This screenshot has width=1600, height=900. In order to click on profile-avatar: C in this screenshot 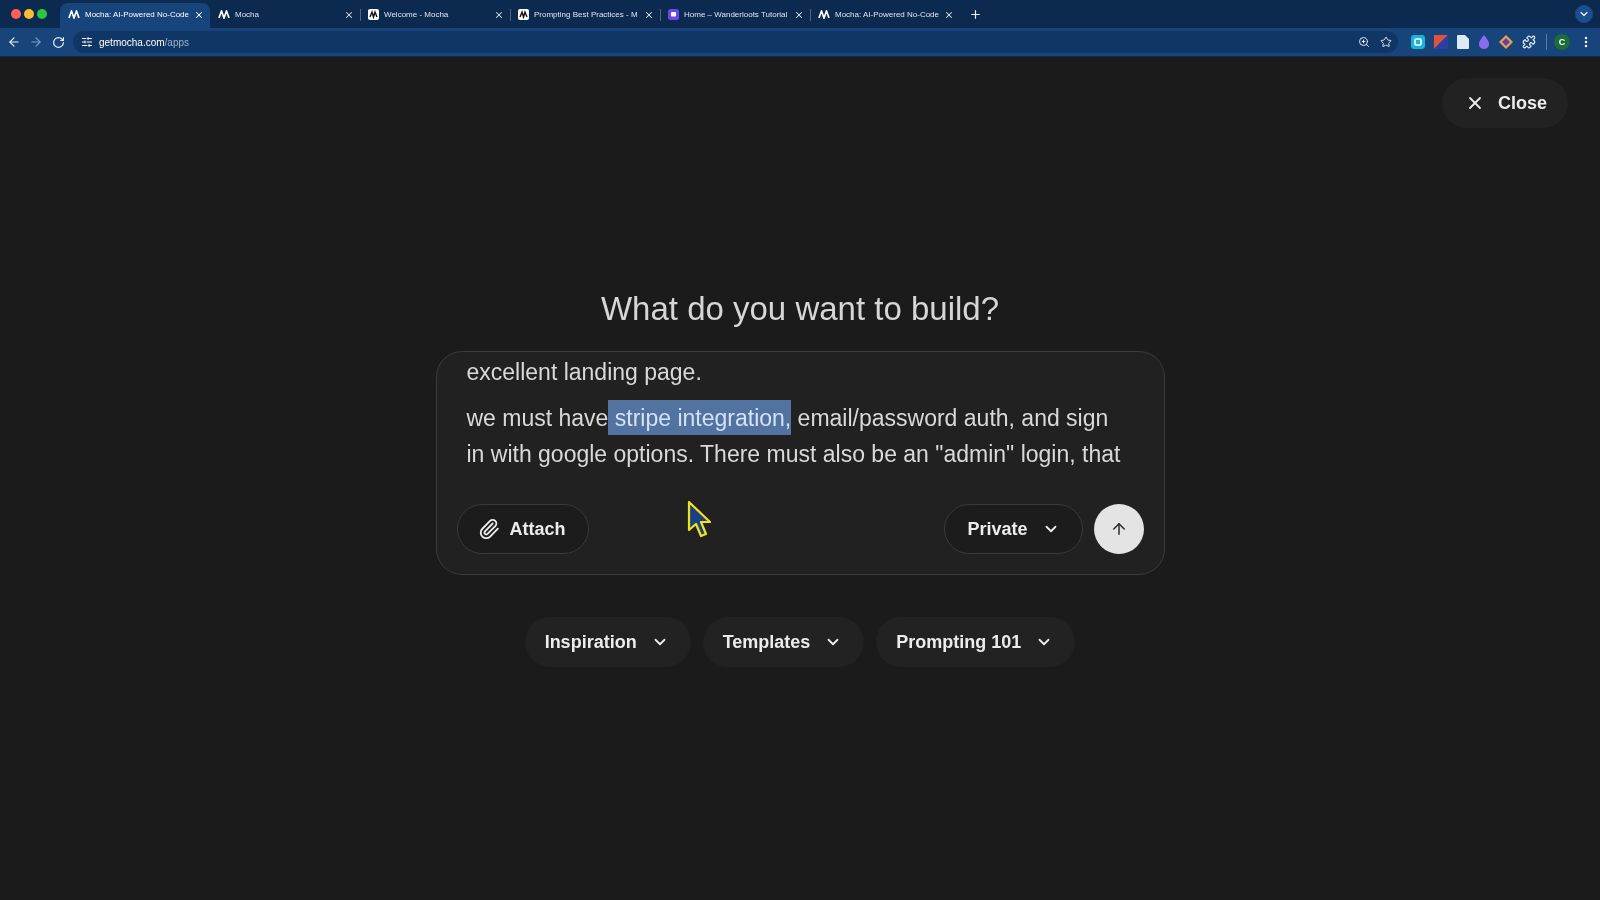, I will do `click(1562, 42)`.